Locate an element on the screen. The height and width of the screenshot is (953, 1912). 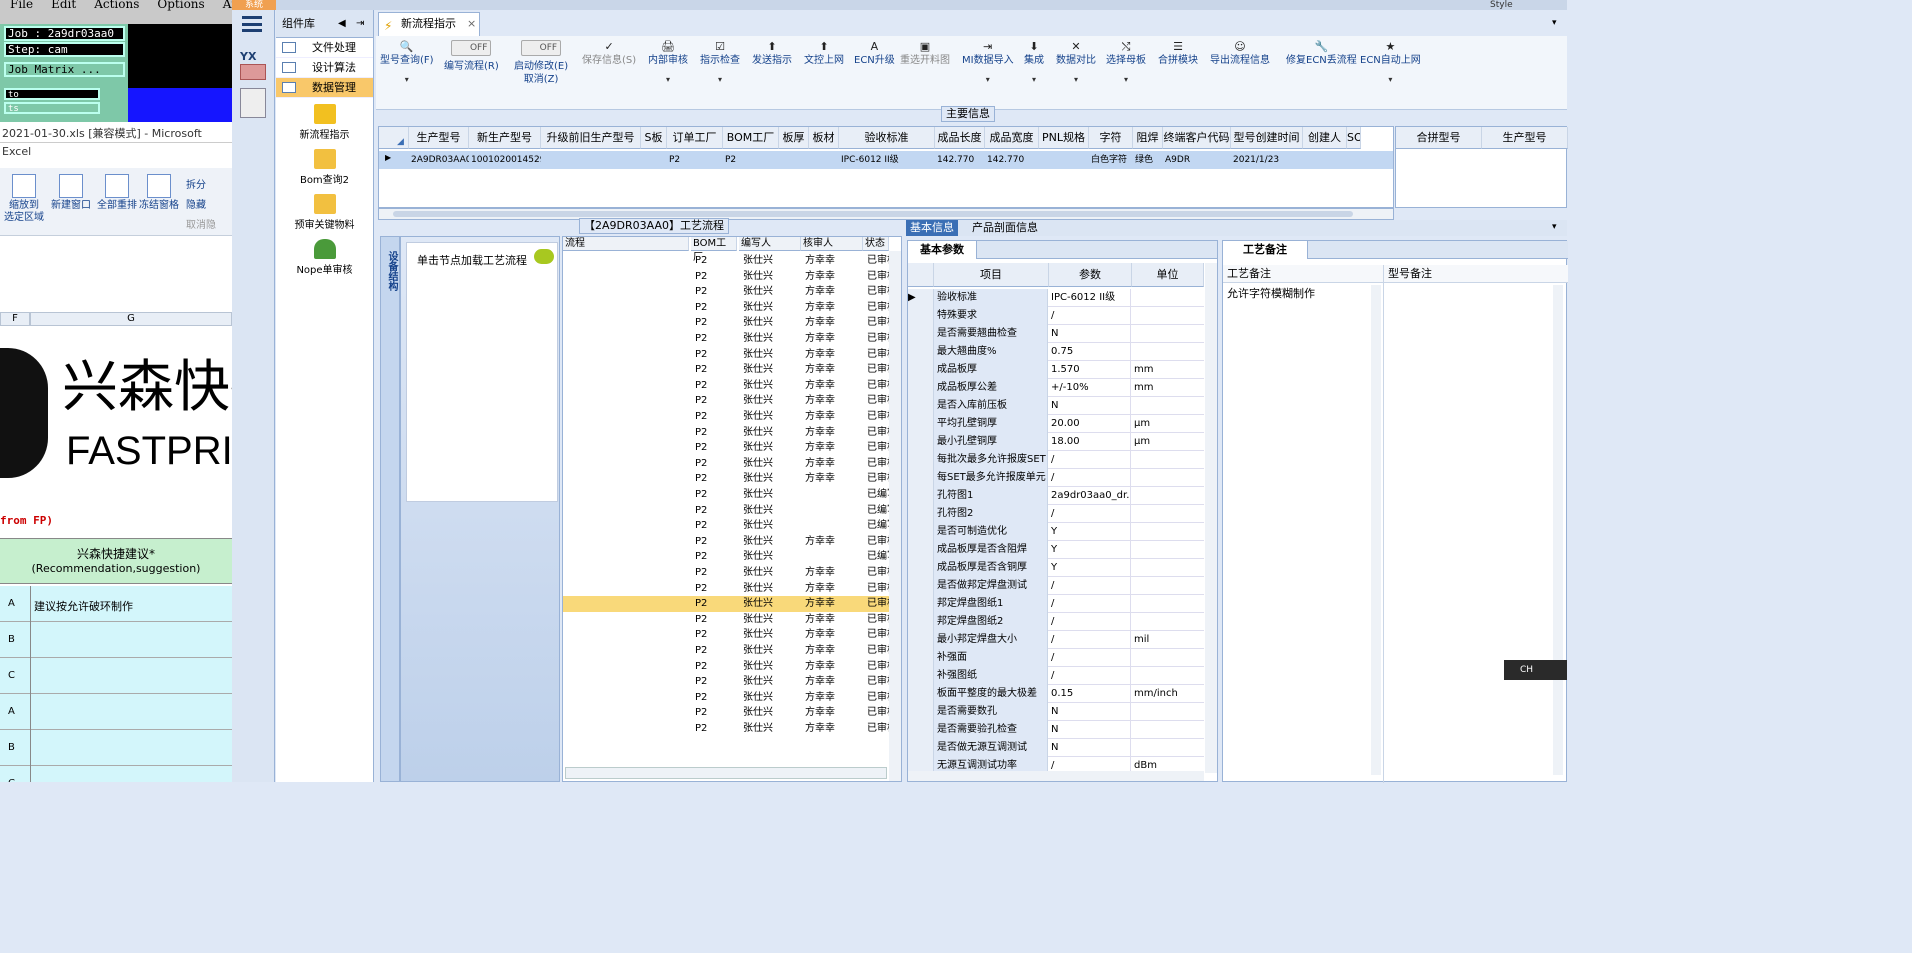
param-row: 邦定焊盘图纸2/ is located at coordinates (1056, 622).